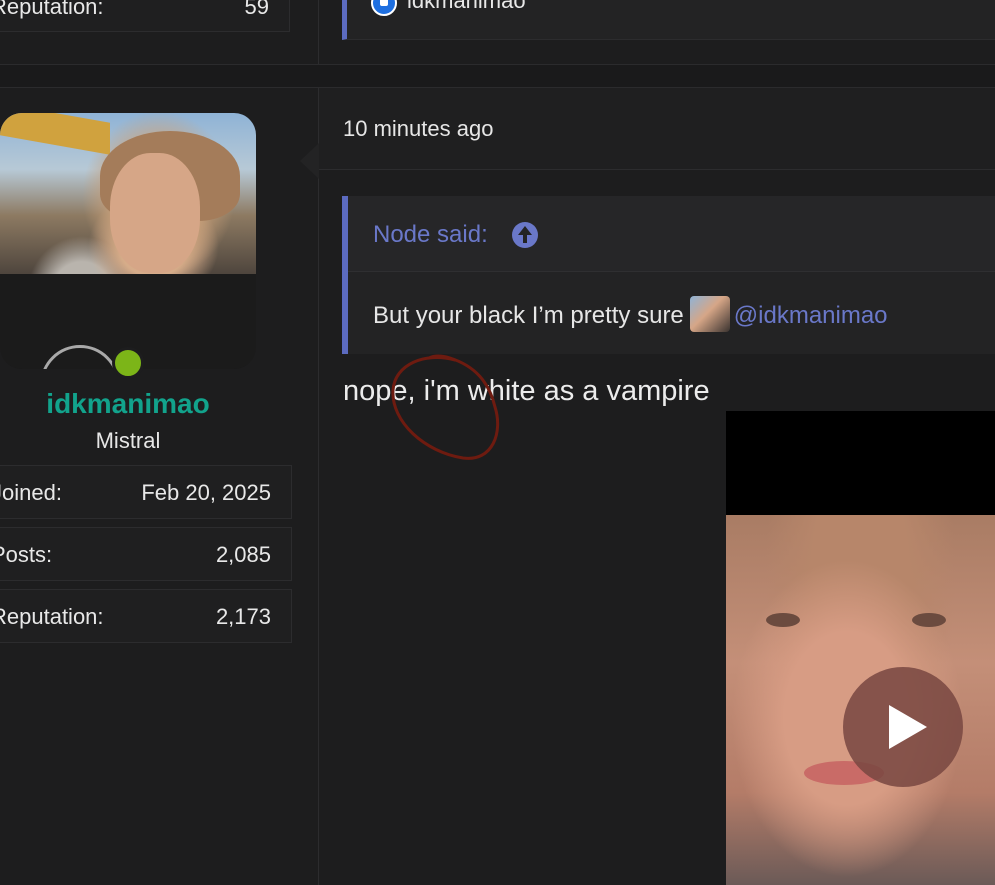 The height and width of the screenshot is (885, 995). I want to click on hand-drawn-circle, so click(445, 407).